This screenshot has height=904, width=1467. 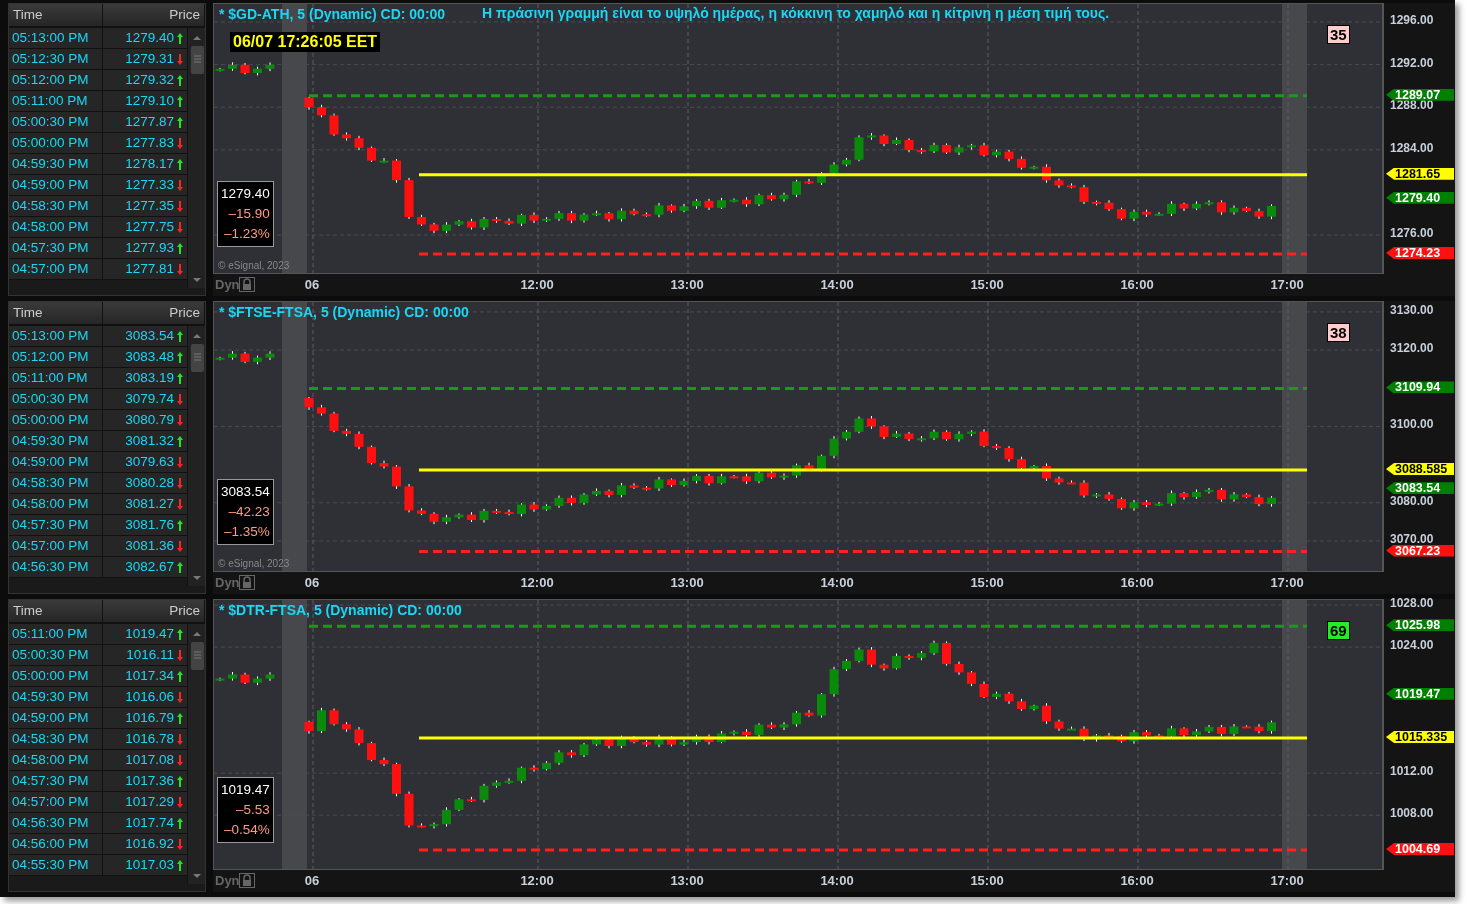 I want to click on table-cell-text: 1017.03, so click(x=149, y=865).